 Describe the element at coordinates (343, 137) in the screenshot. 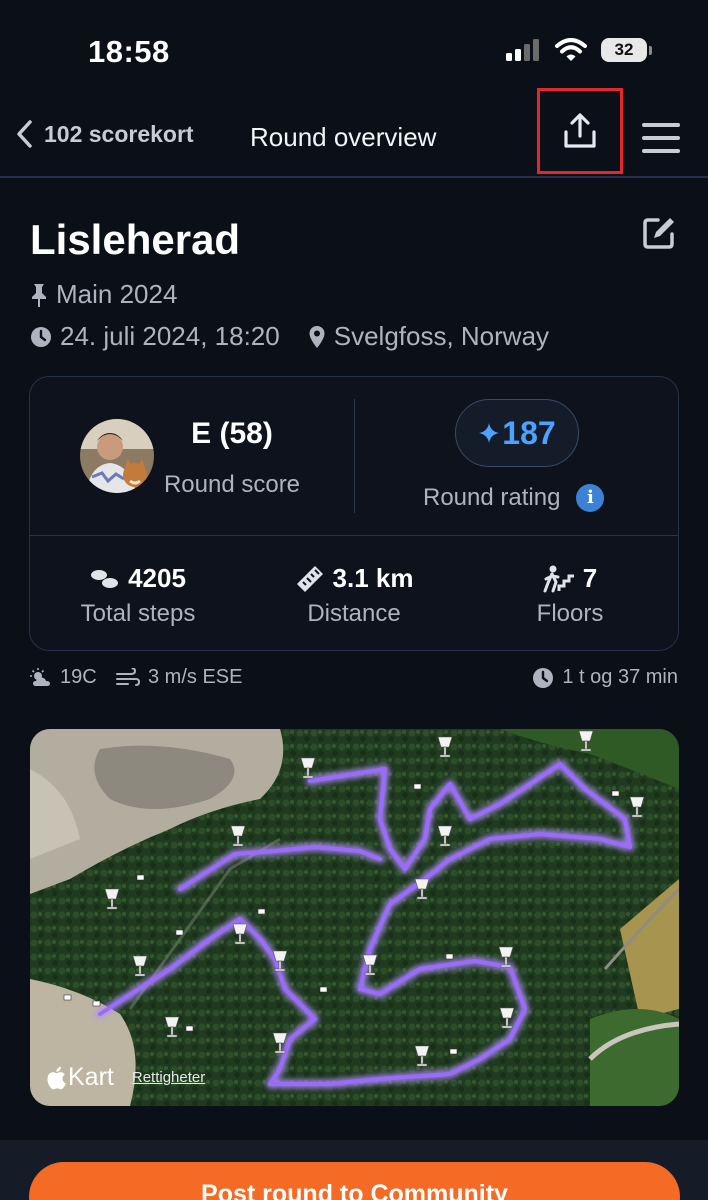

I see `page-title: Round overview` at that location.